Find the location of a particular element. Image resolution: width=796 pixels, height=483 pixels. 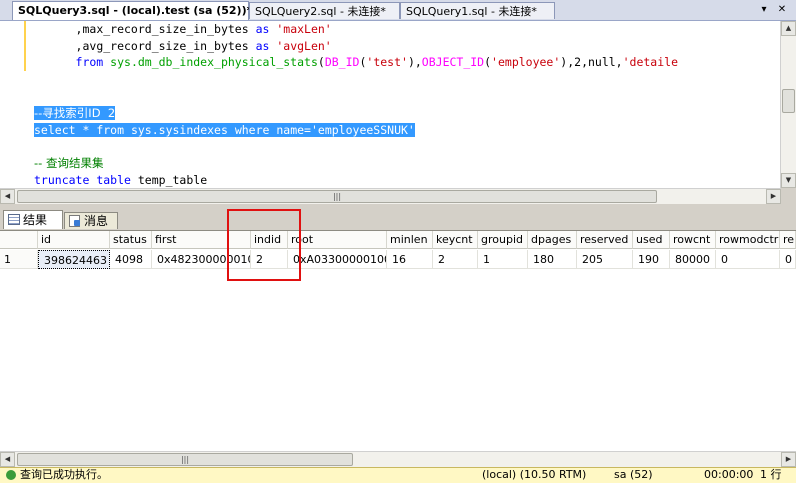

success-icon is located at coordinates (11, 475).